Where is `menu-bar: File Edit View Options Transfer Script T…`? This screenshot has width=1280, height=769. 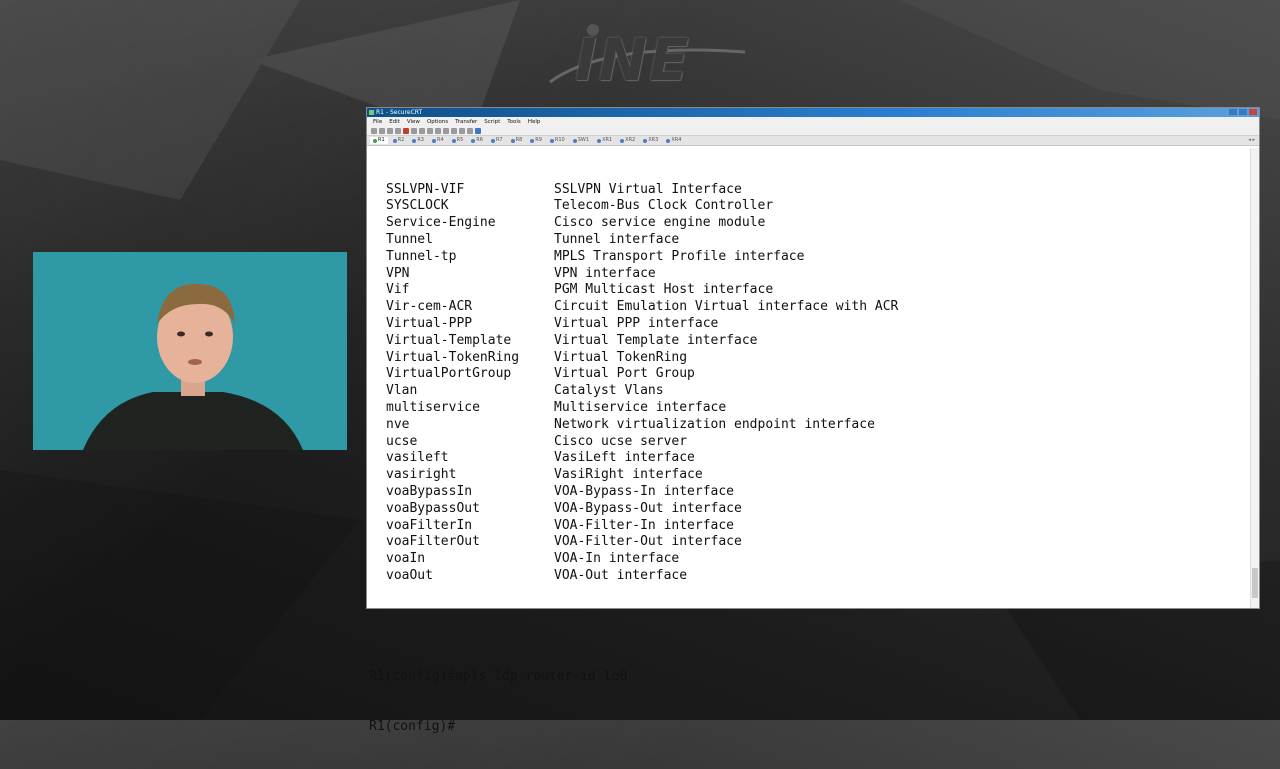 menu-bar: File Edit View Options Transfer Script T… is located at coordinates (813, 121).